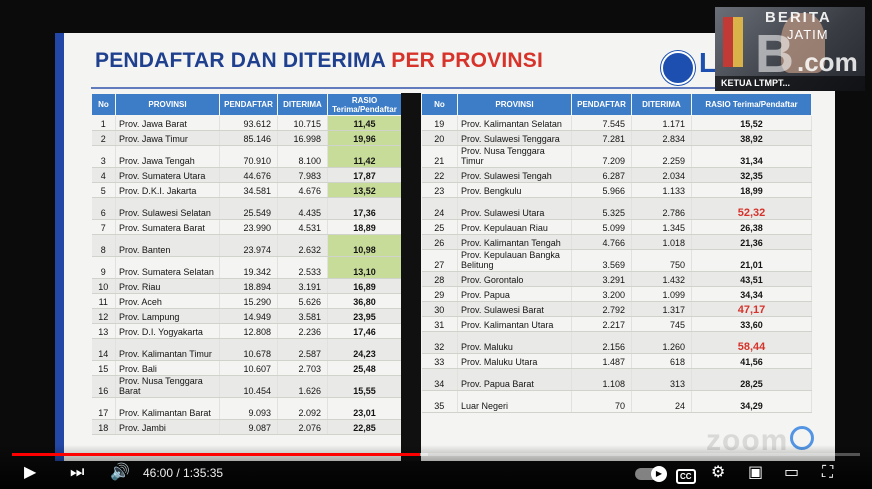 This screenshot has height=489, width=872. What do you see at coordinates (302, 386) in the screenshot?
I see `cell-diterima: 1.626` at bounding box center [302, 386].